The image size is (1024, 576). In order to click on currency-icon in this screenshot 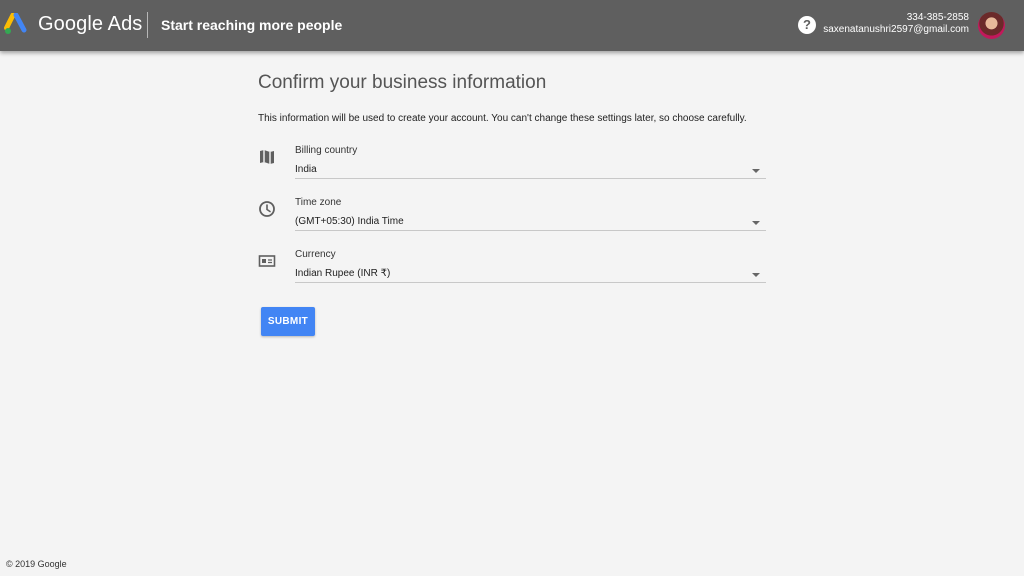, I will do `click(267, 261)`.